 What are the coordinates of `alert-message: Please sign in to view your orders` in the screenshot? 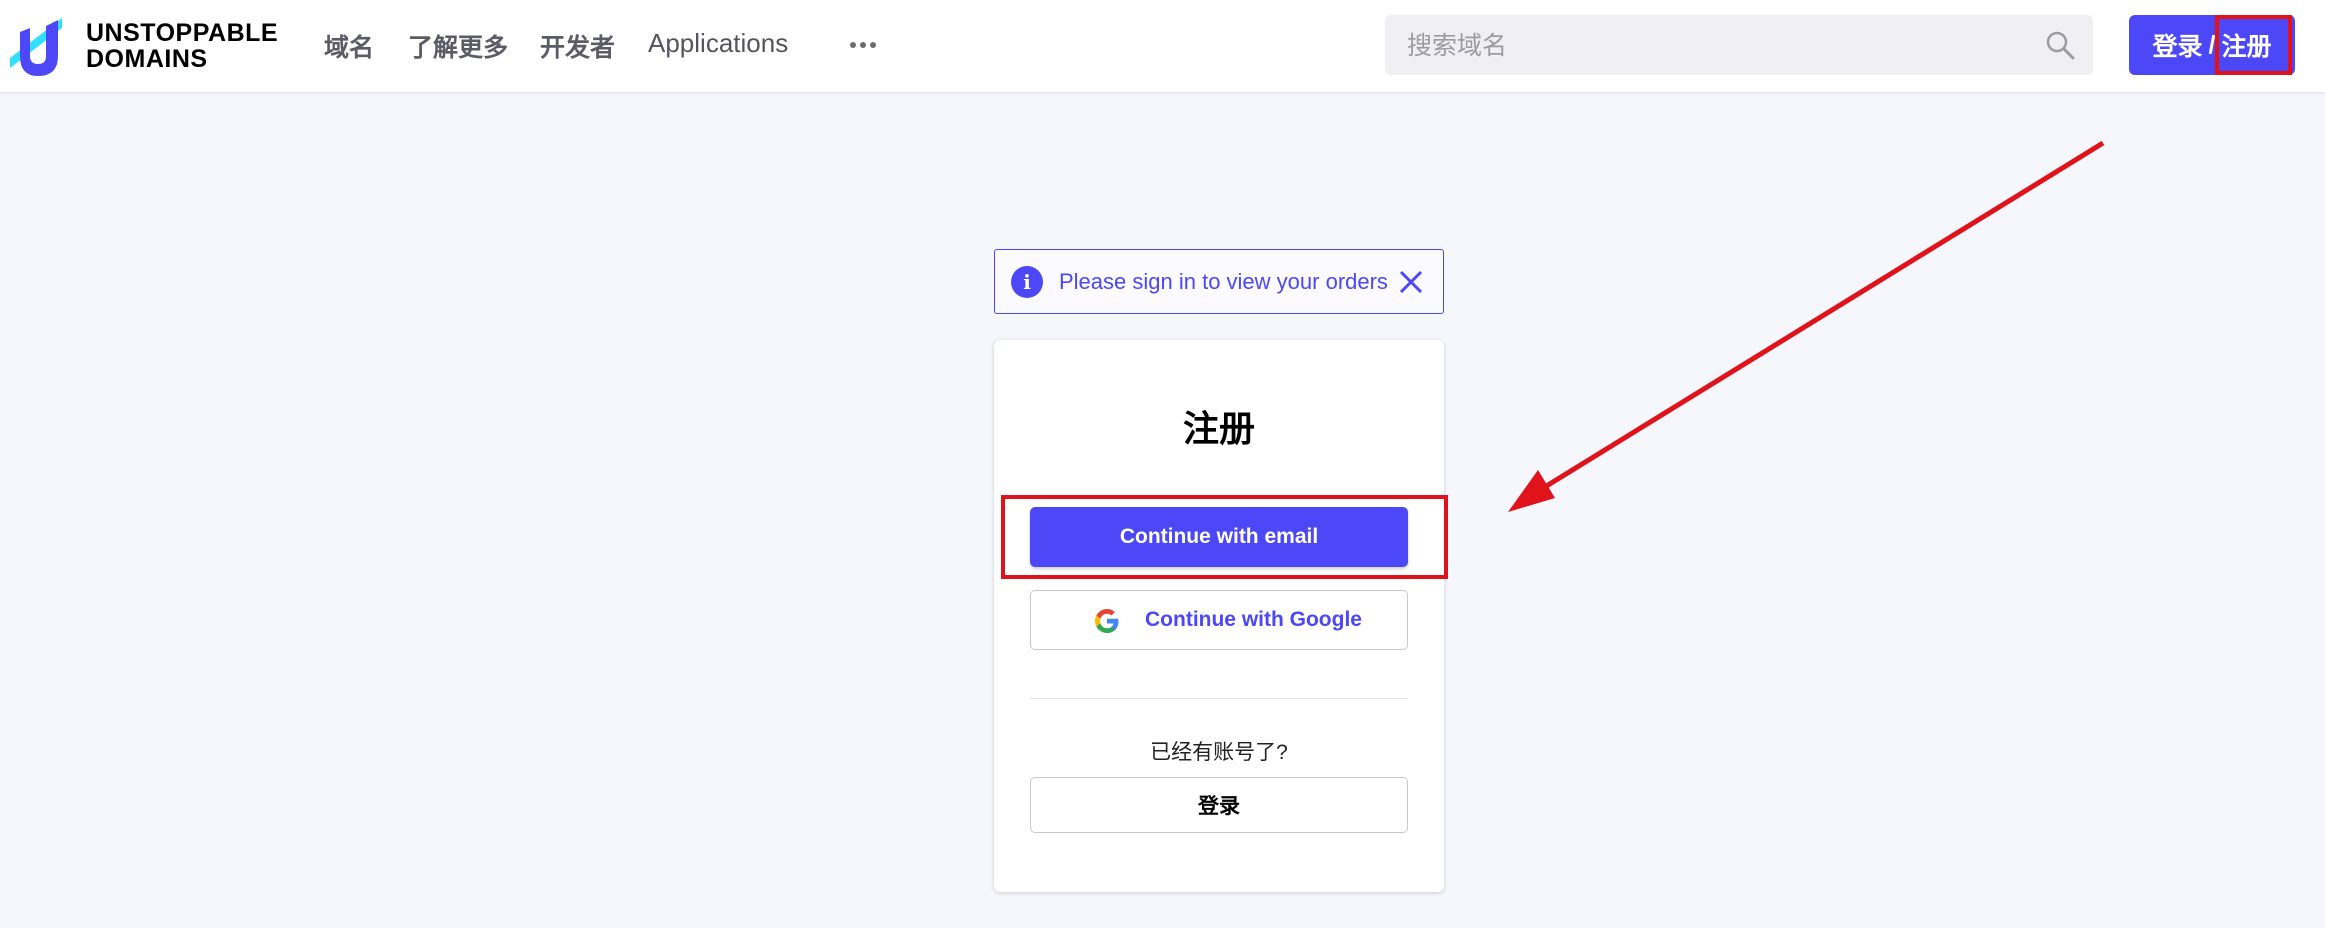 It's located at (1223, 281).